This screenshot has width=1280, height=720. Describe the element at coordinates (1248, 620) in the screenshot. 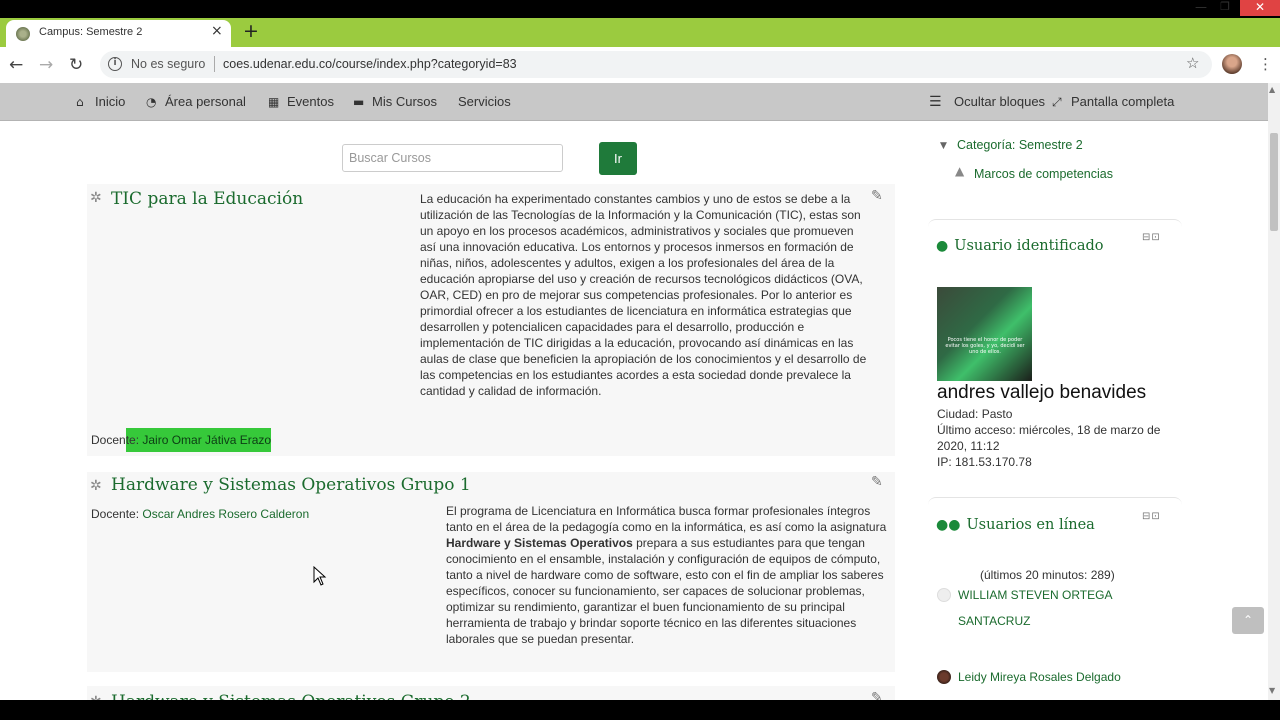

I see `back-to-top-button: ⌃` at that location.